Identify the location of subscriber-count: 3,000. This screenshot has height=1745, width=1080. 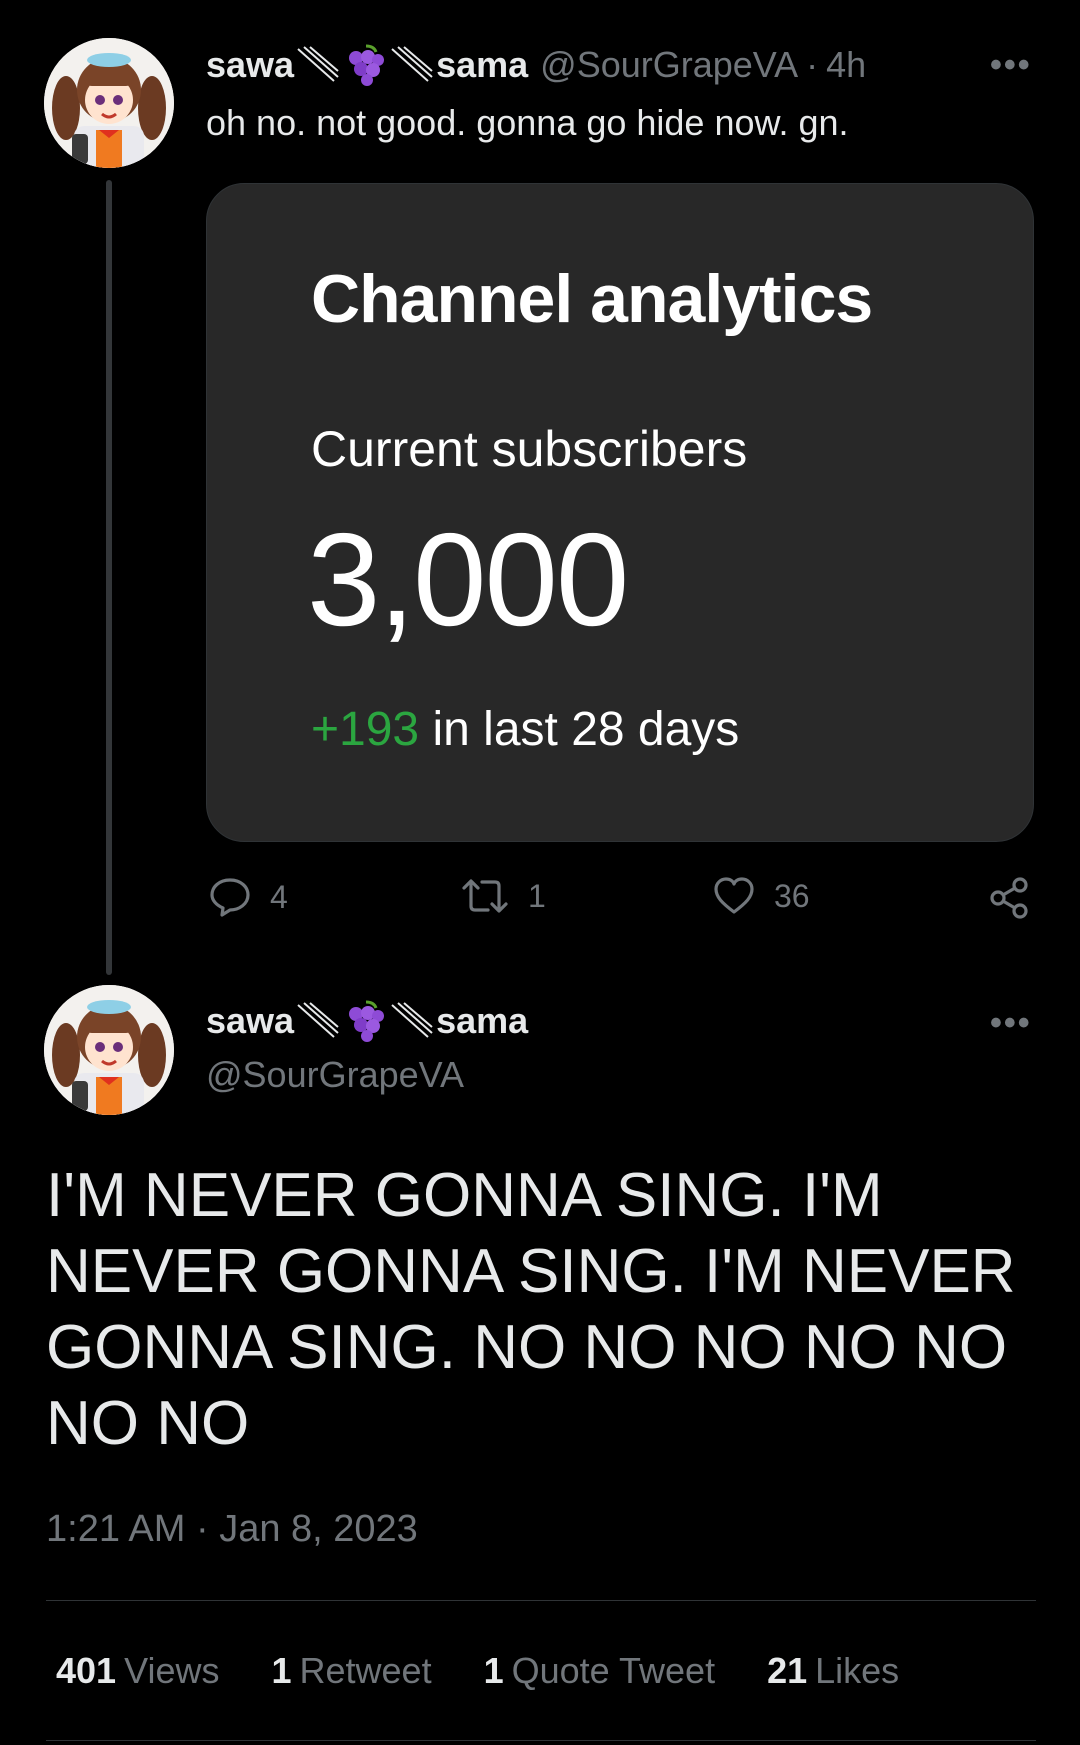
(468, 579).